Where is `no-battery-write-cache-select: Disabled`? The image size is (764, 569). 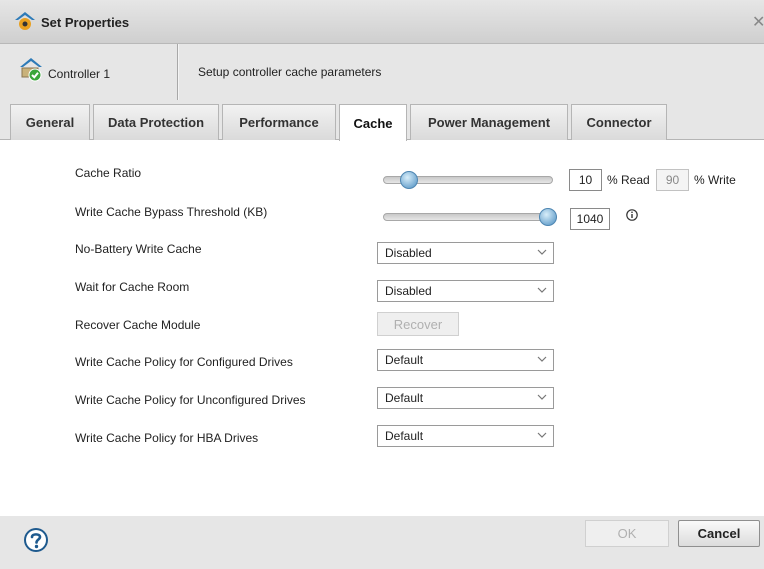
no-battery-write-cache-select: Disabled is located at coordinates (465, 253).